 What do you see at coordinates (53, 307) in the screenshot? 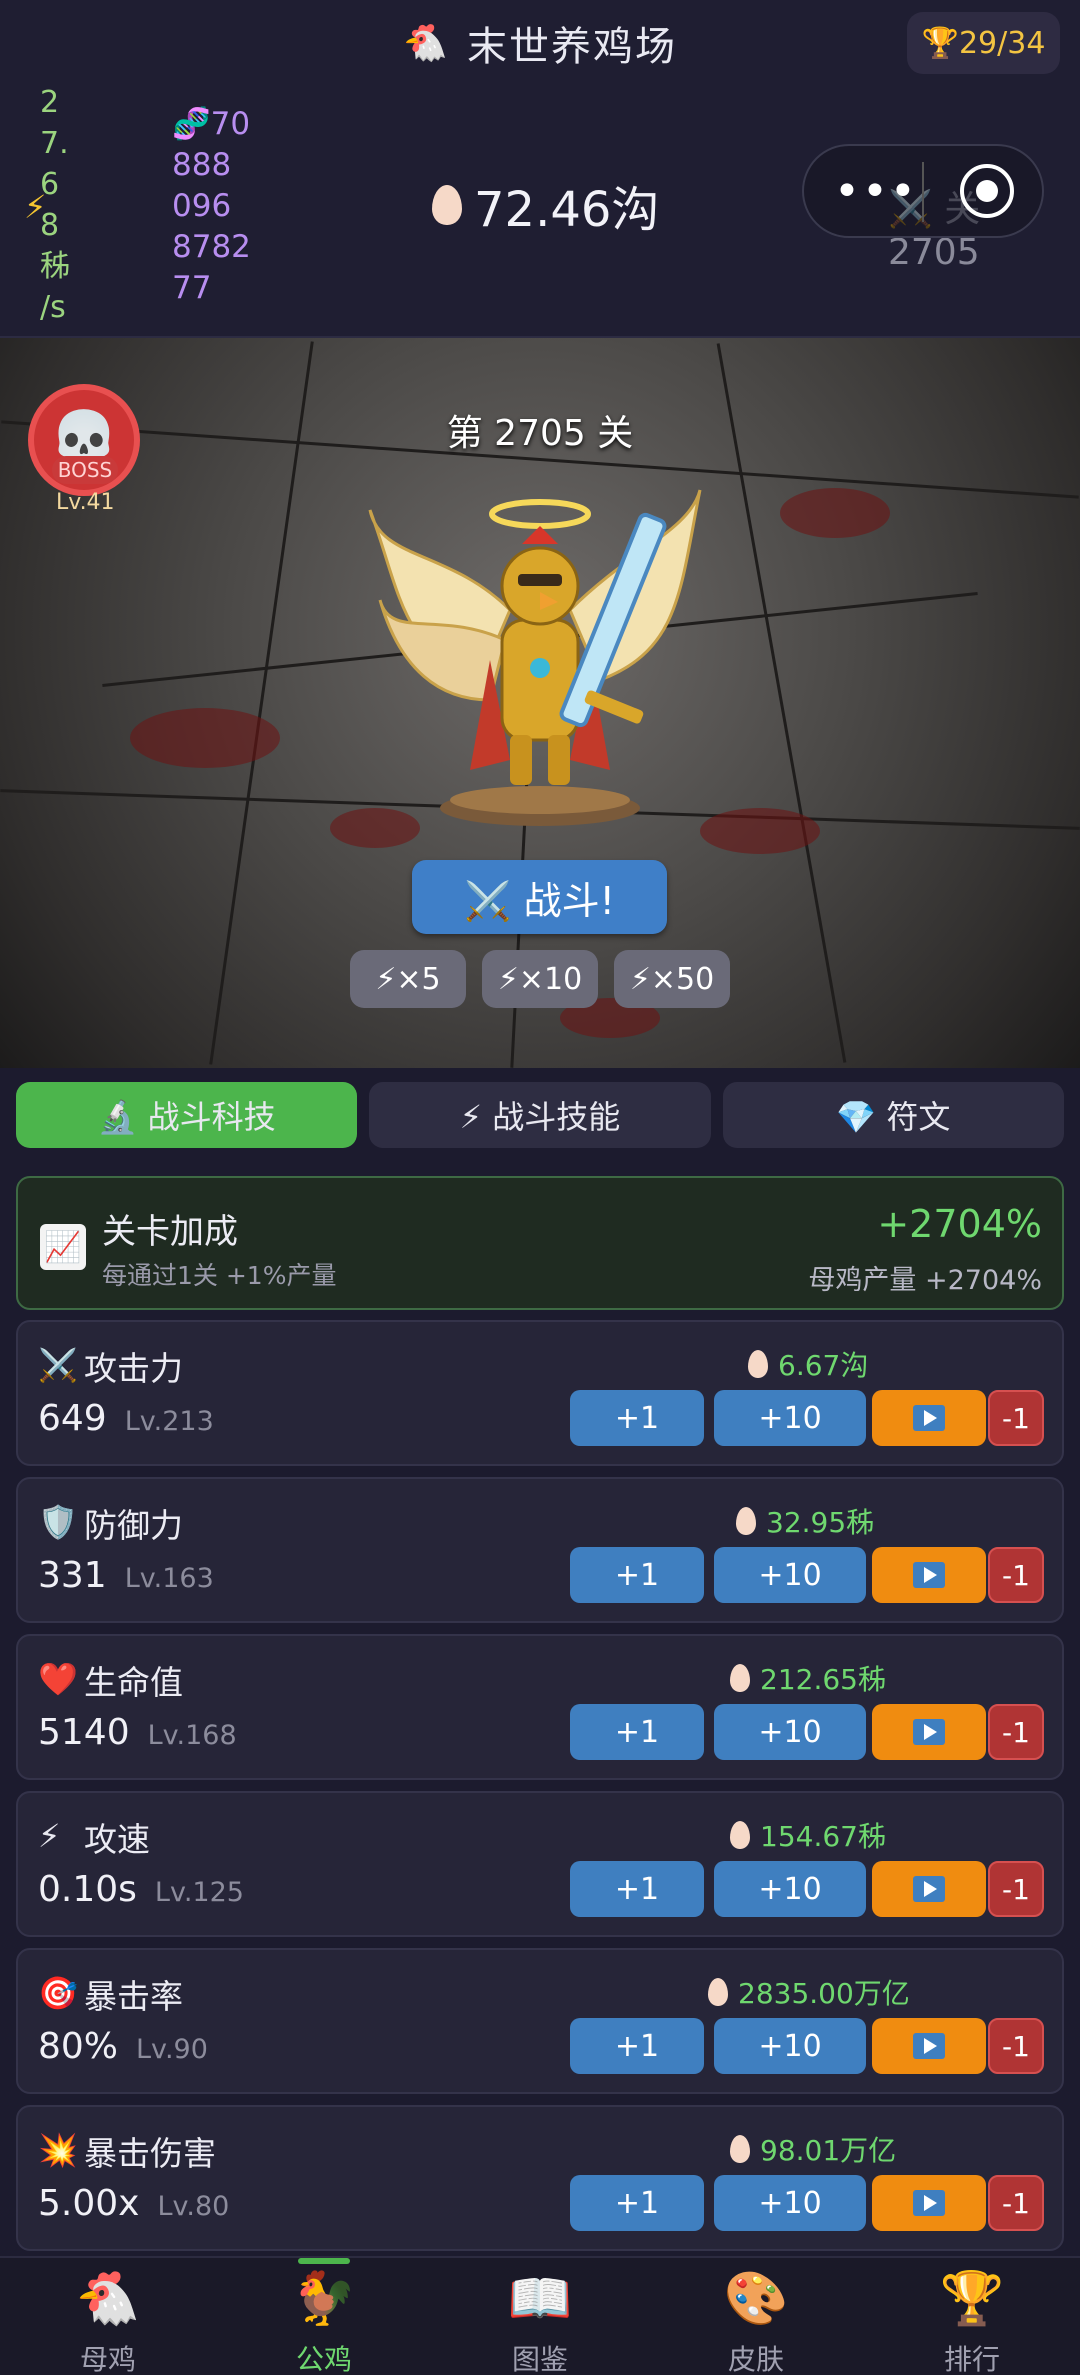
I see `rate-line: /s` at bounding box center [53, 307].